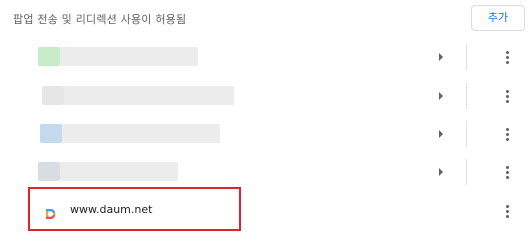 This screenshot has height=248, width=530. I want to click on section-title: 팝업 전송 및 리디렉션 사용이 허용됨, so click(100, 19).